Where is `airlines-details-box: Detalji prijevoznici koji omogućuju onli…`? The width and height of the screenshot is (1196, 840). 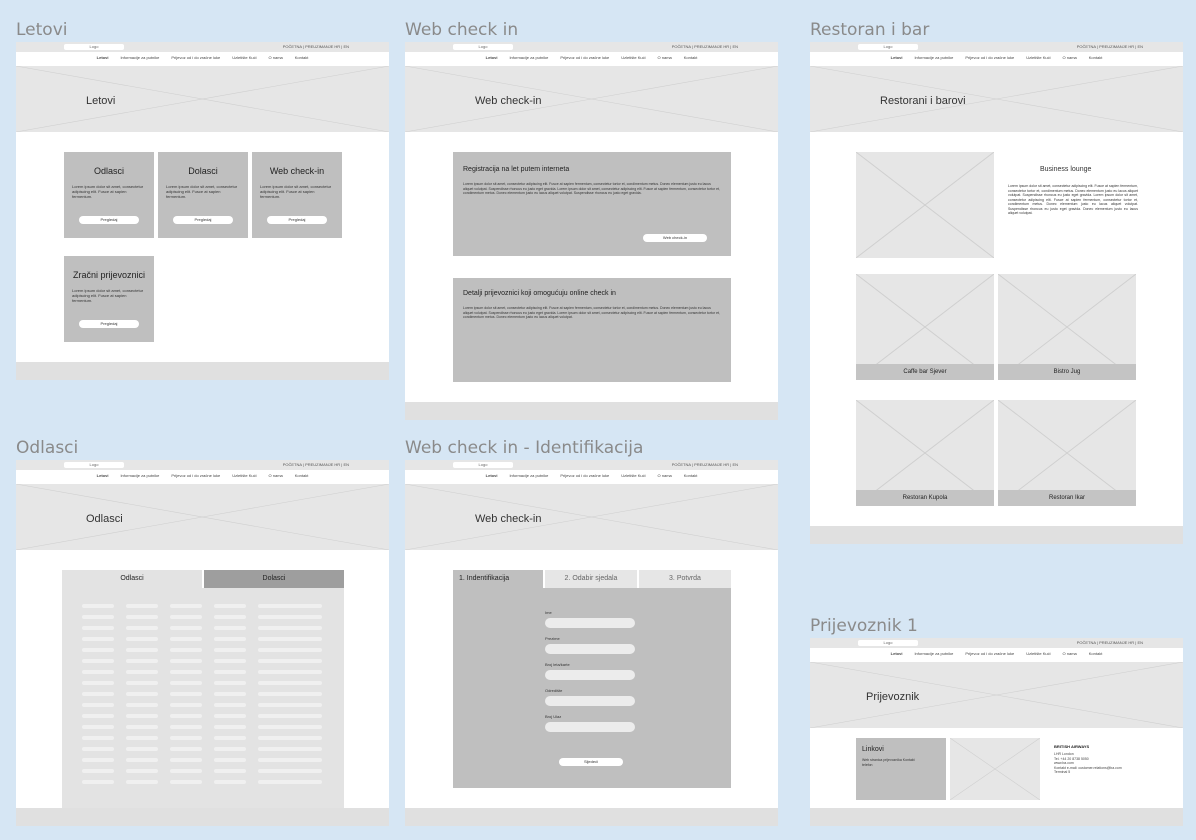
airlines-details-box: Detalji prijevoznici koji omogućuju onli… is located at coordinates (592, 330).